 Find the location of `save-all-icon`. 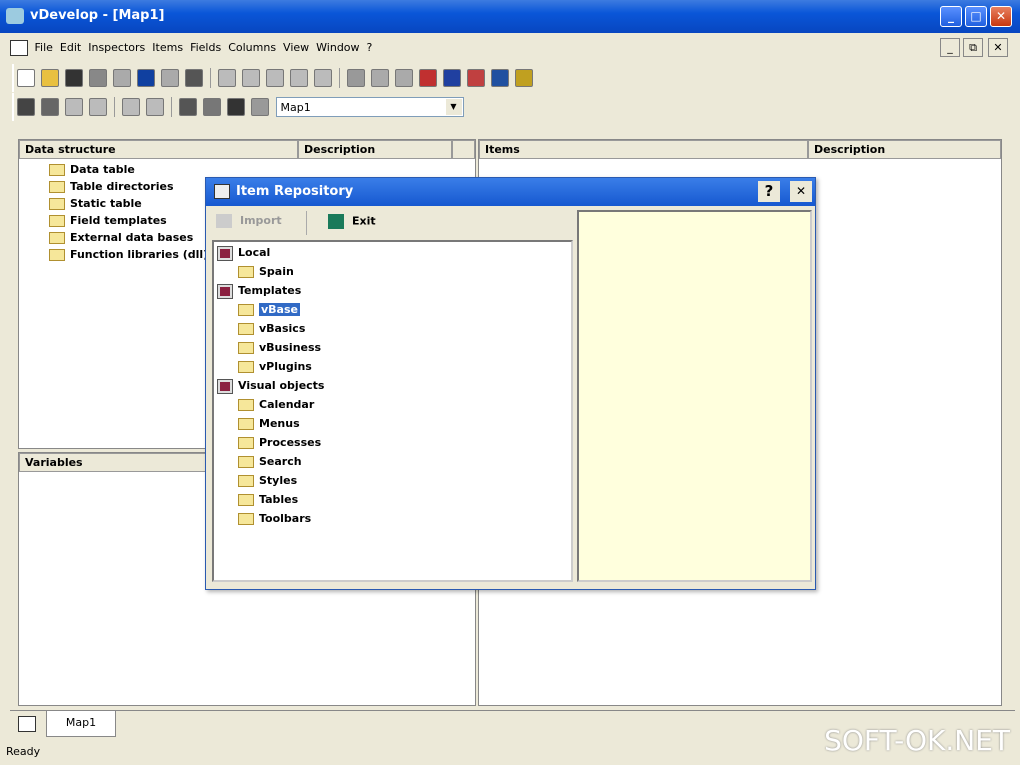

save-all-icon is located at coordinates (98, 78).